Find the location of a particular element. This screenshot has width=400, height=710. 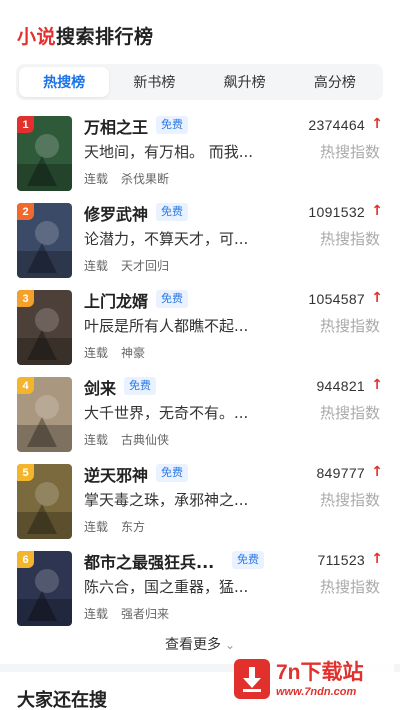

watermark-url: www.7ndn.com is located at coordinates (316, 691).